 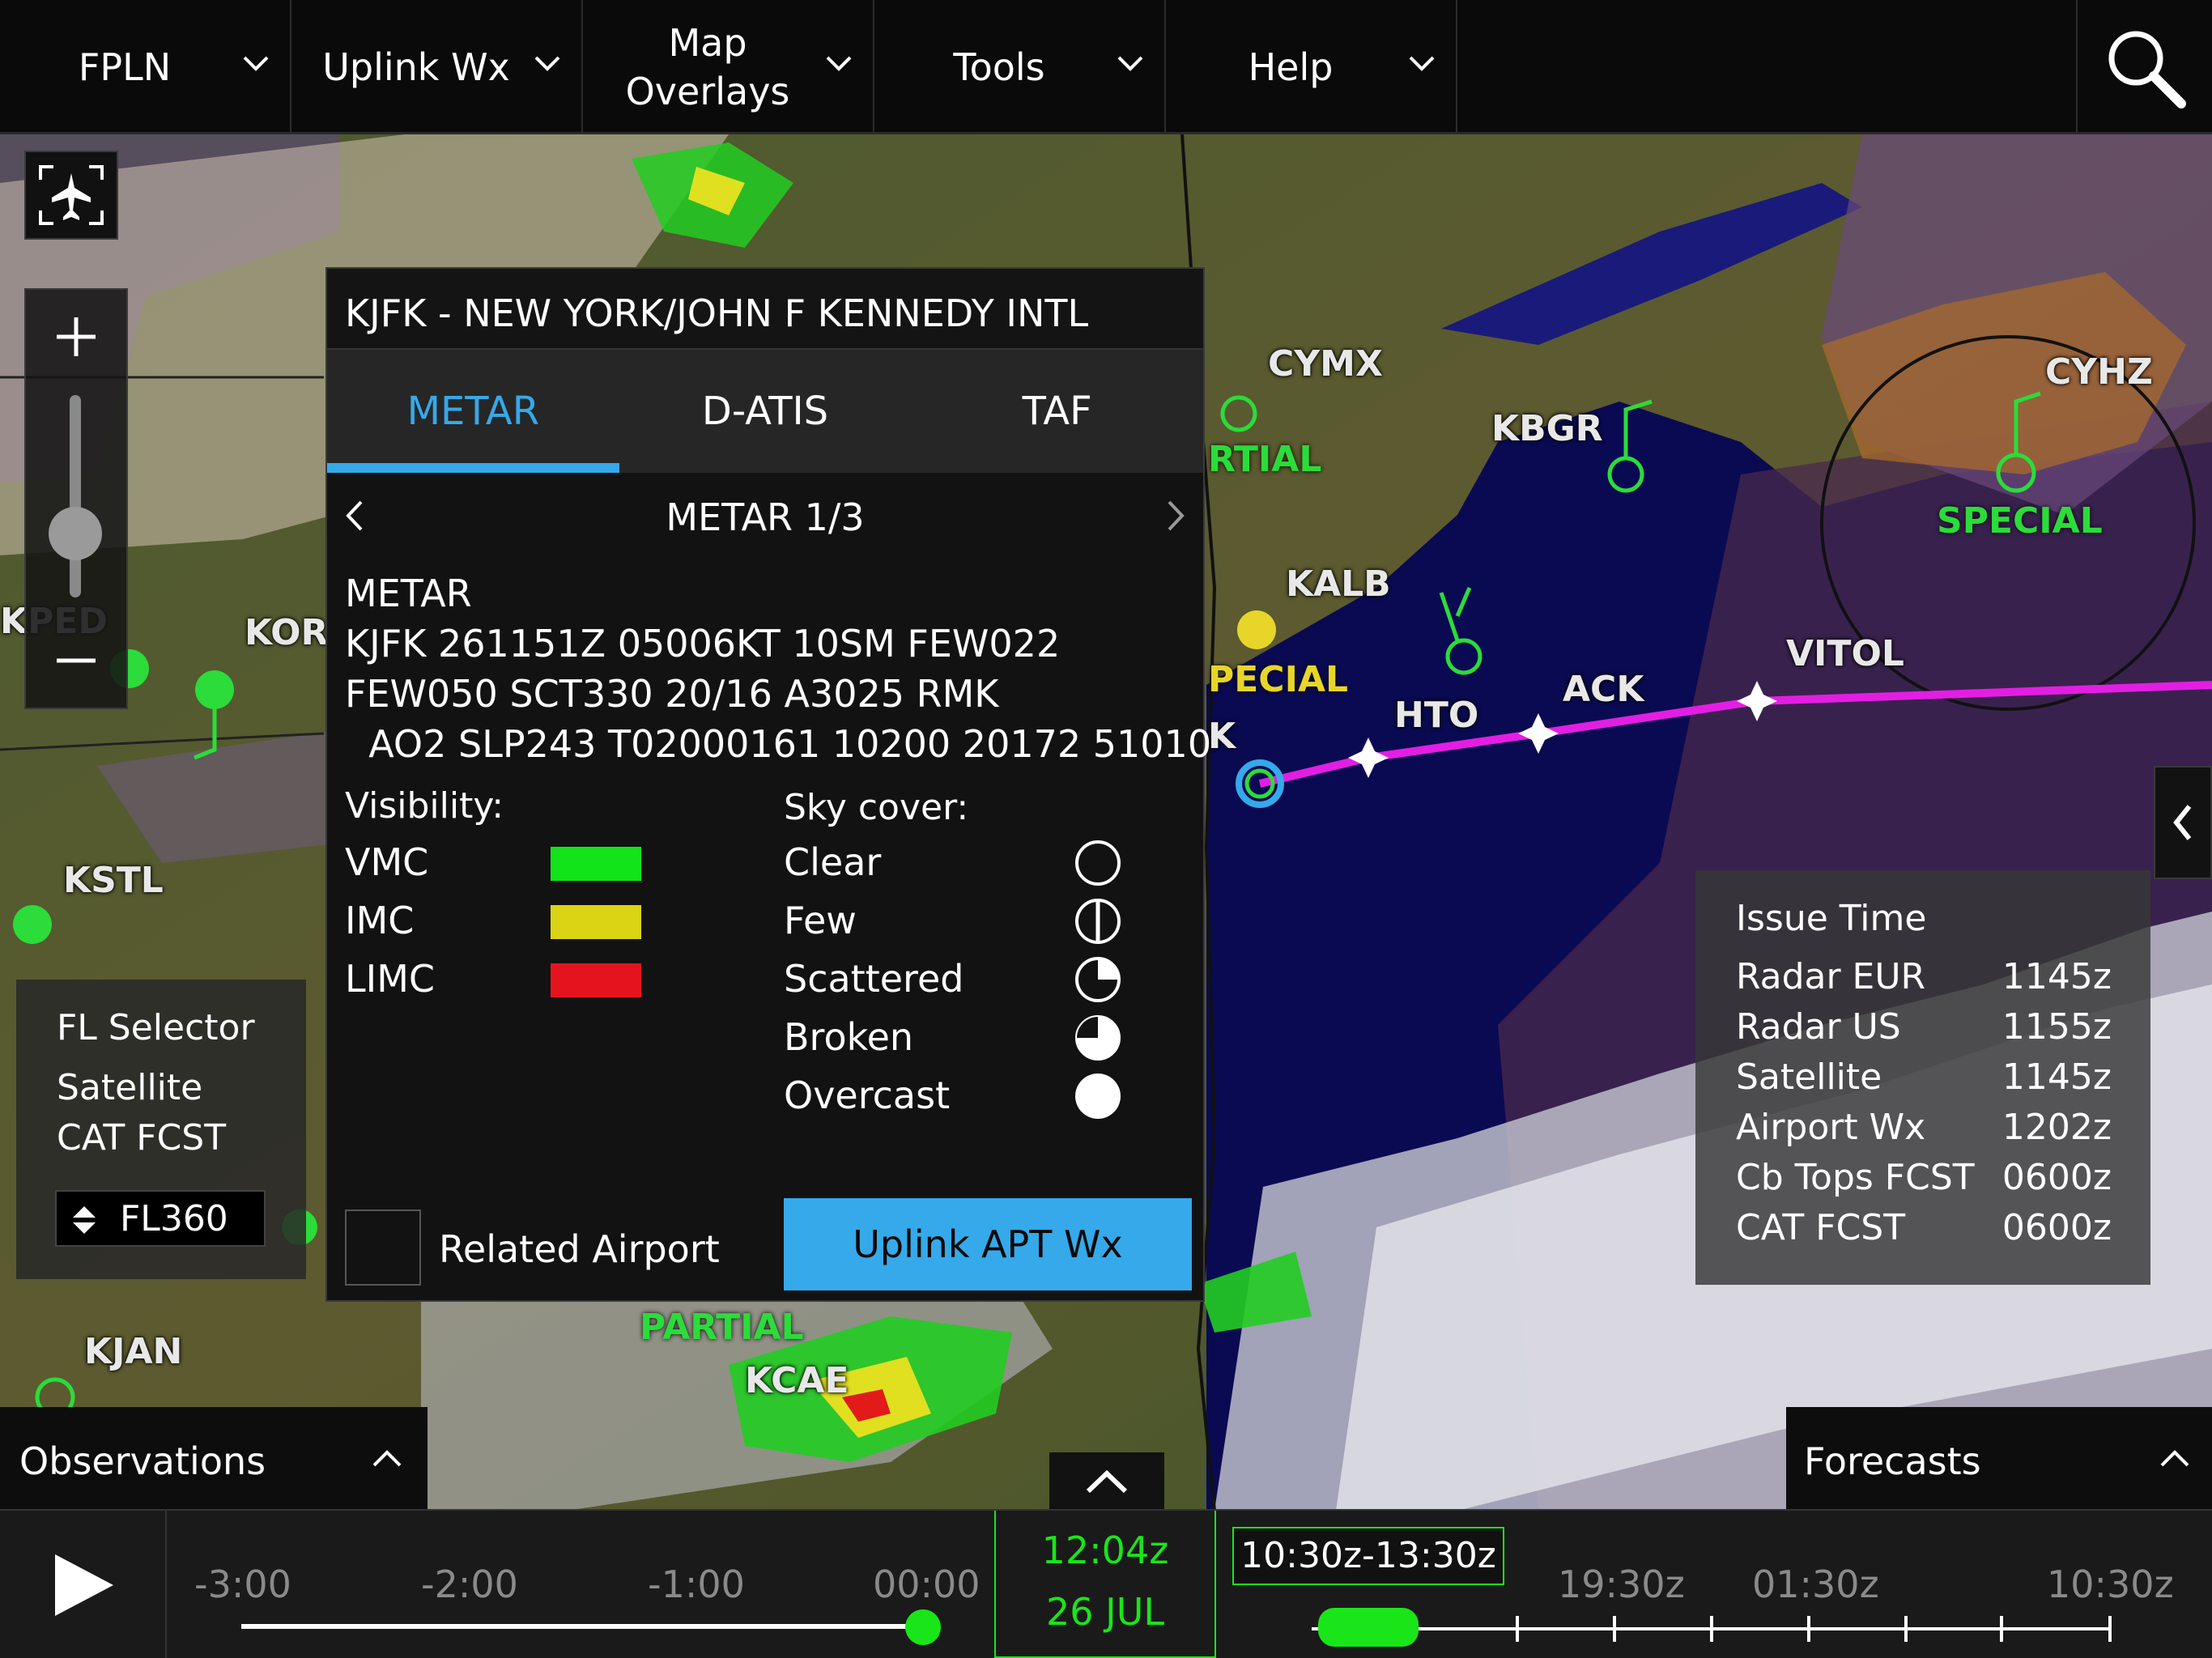 What do you see at coordinates (927, 1584) in the screenshot?
I see `past-tick-label: 00:00` at bounding box center [927, 1584].